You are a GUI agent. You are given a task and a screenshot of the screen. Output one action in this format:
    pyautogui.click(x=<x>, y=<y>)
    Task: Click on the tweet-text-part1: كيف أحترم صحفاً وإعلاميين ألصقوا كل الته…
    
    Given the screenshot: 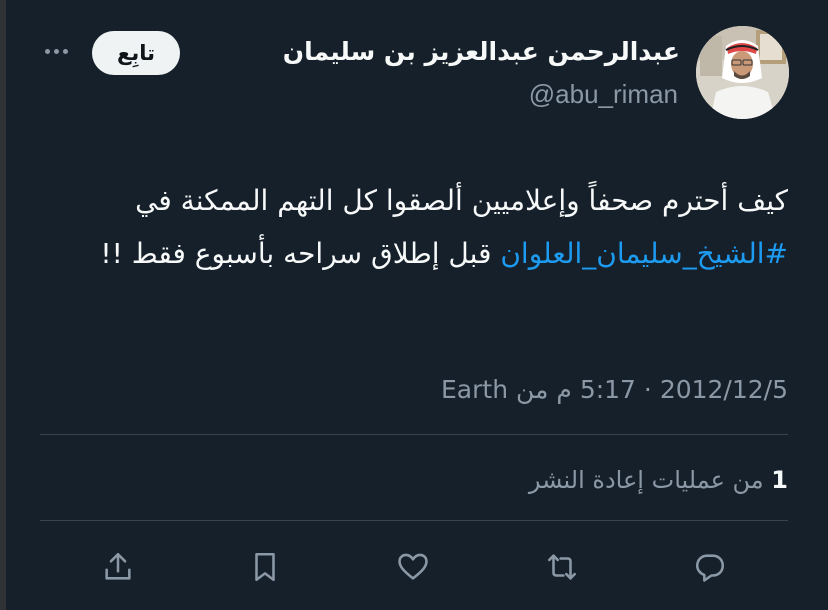 What is the action you would take?
    pyautogui.click(x=461, y=200)
    